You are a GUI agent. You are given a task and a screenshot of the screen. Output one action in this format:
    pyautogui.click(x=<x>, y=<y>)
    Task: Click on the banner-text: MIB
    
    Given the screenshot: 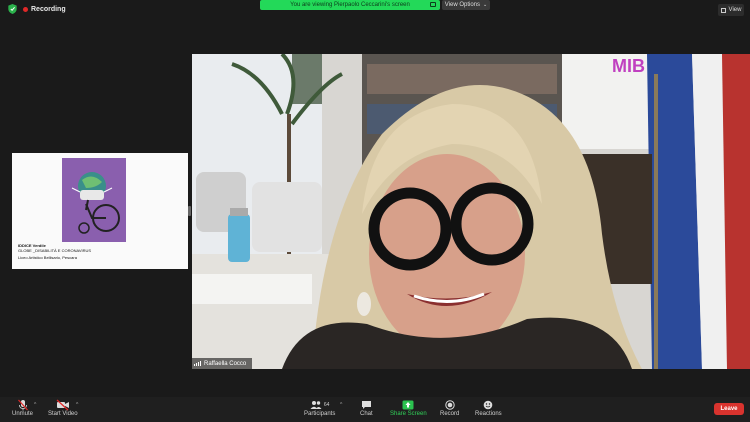 What is the action you would take?
    pyautogui.click(x=628, y=66)
    